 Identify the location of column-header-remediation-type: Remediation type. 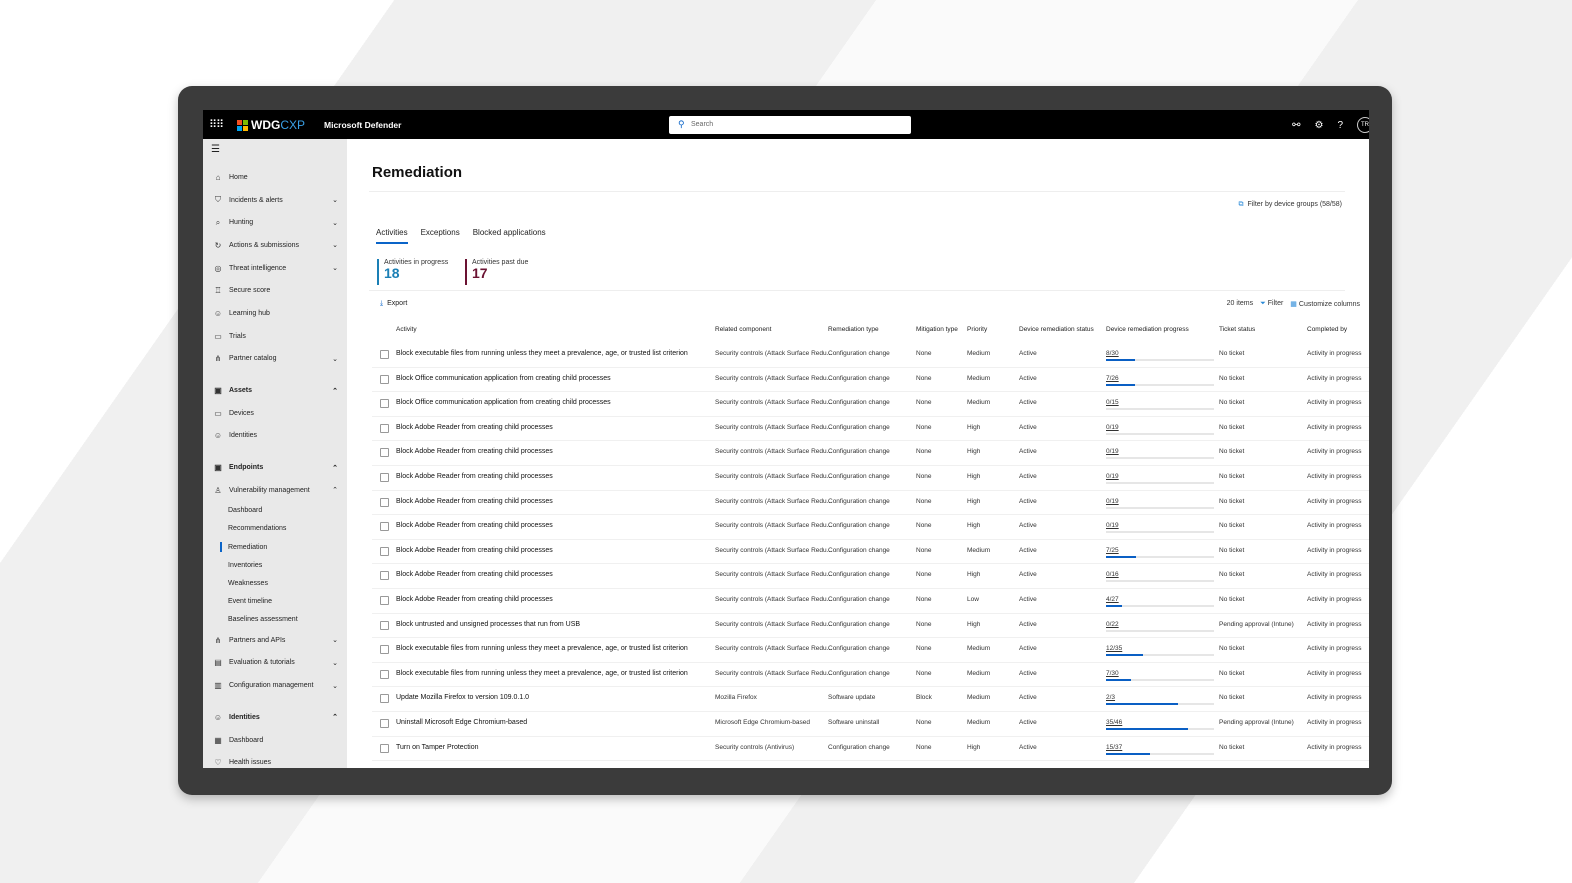
(853, 329).